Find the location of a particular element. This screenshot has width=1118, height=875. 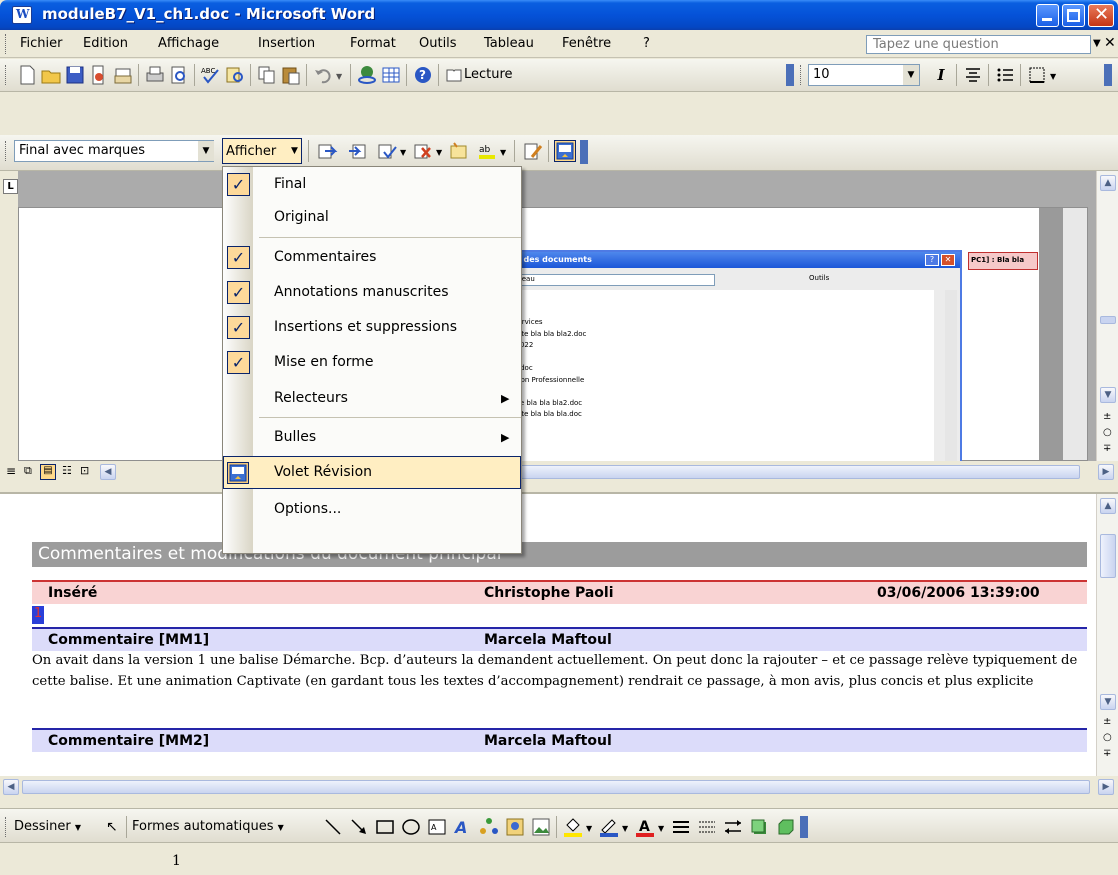

pane-horizontal-scrollbar: ◀ ▶ is located at coordinates (559, 787).